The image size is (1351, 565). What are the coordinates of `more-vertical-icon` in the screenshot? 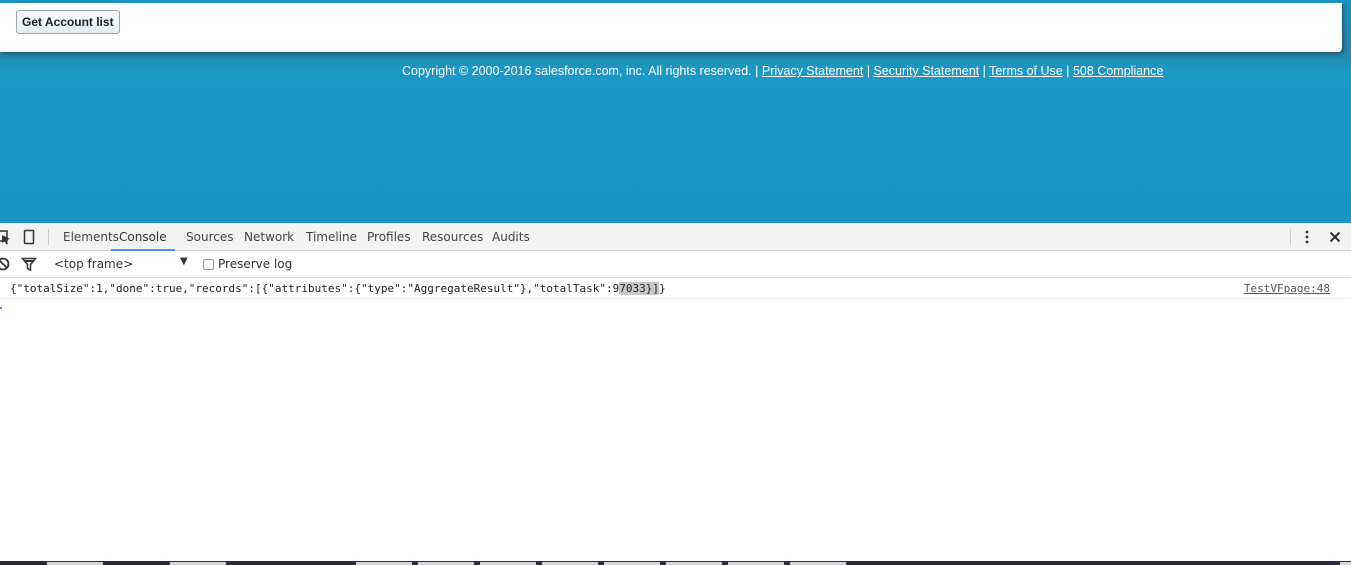 It's located at (1307, 237).